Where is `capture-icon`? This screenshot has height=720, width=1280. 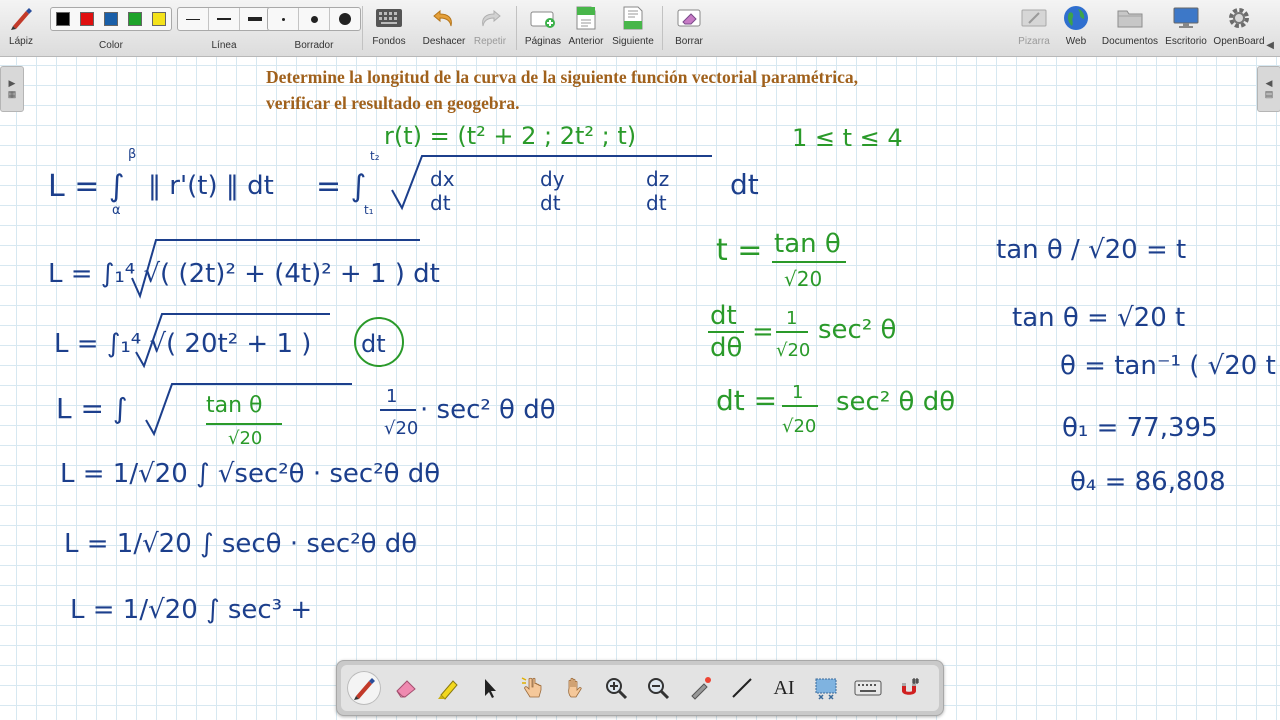
capture-icon is located at coordinates (826, 689).